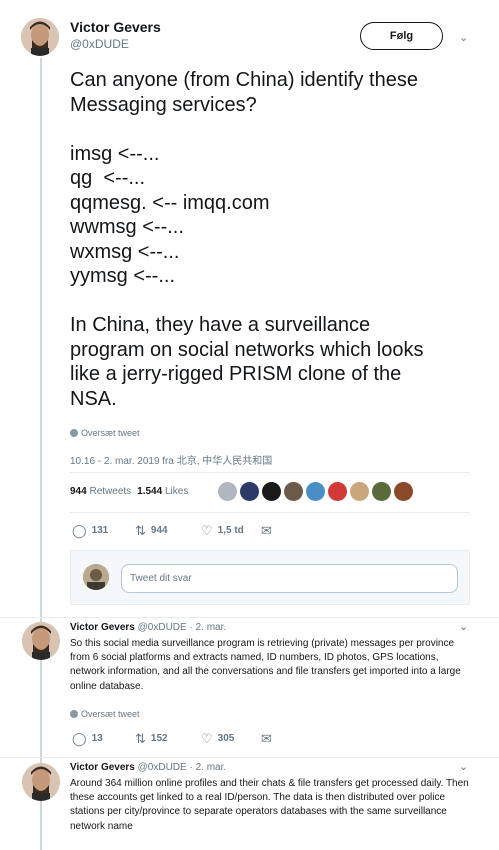  I want to click on retweets-stat: 944 Retweets, so click(100, 491).